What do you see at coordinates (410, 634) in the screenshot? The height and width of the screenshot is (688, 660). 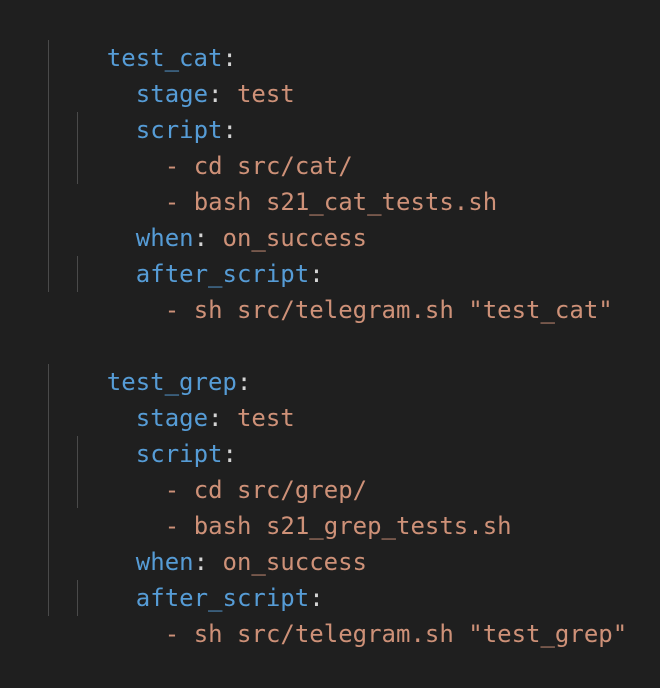 I see `after-script-item: sh src/telegram.sh "test_grep"` at bounding box center [410, 634].